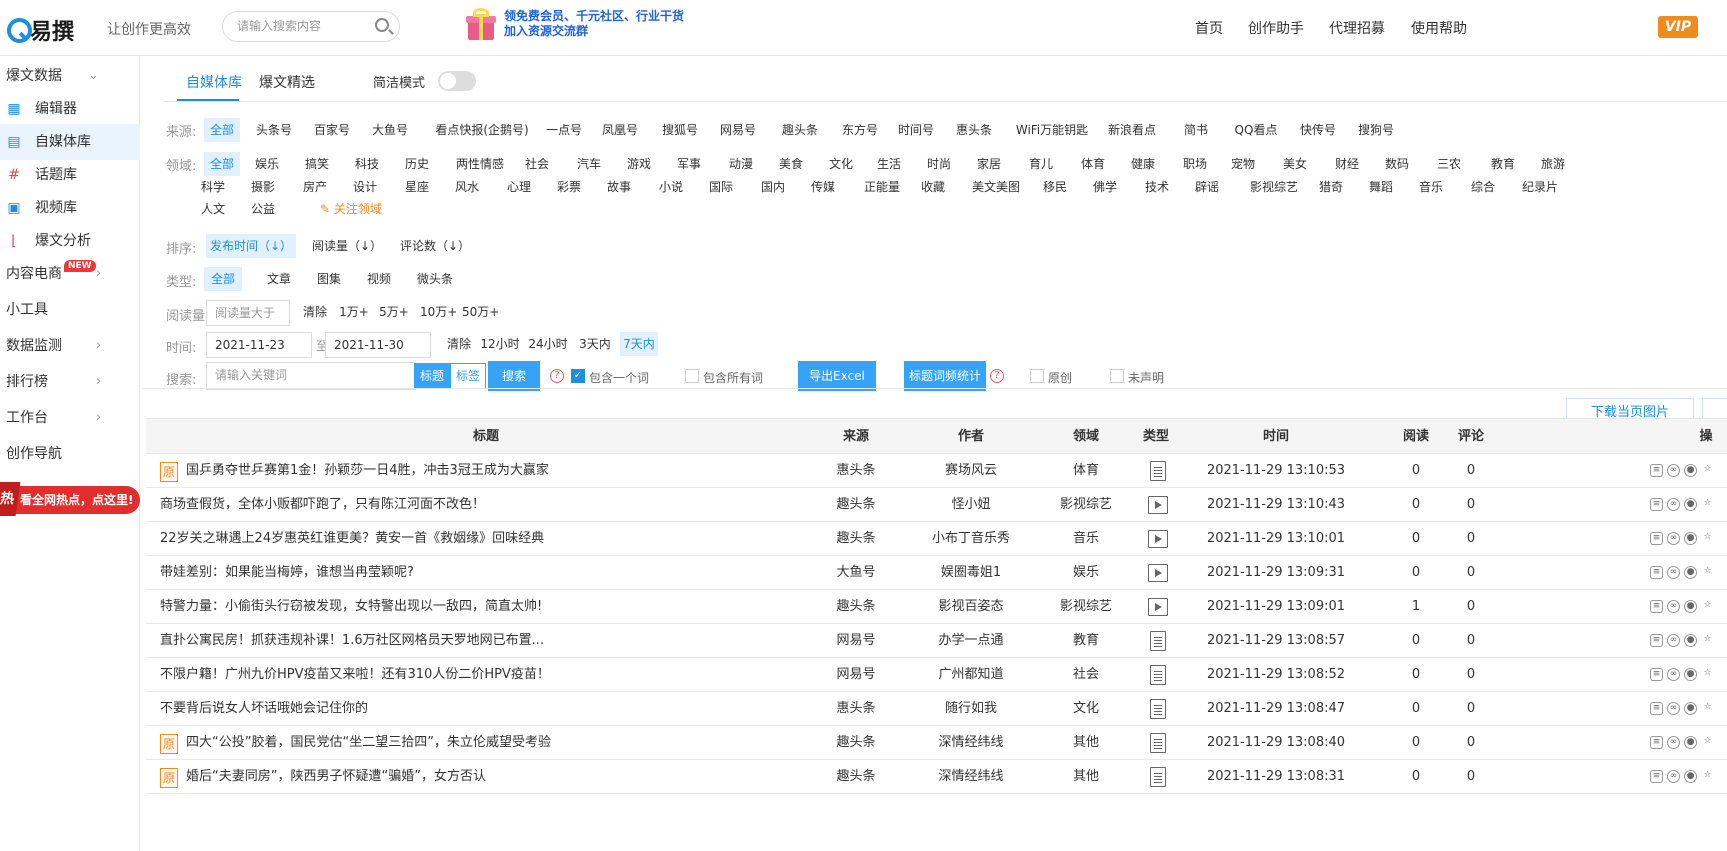 The height and width of the screenshot is (851, 1727). Describe the element at coordinates (537, 164) in the screenshot. I see `filter-chip: 社会` at that location.